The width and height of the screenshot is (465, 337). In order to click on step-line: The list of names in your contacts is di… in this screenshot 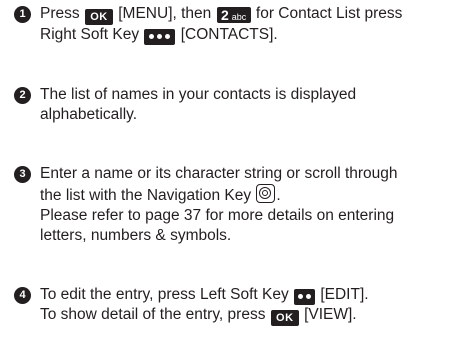, I will do `click(198, 94)`.